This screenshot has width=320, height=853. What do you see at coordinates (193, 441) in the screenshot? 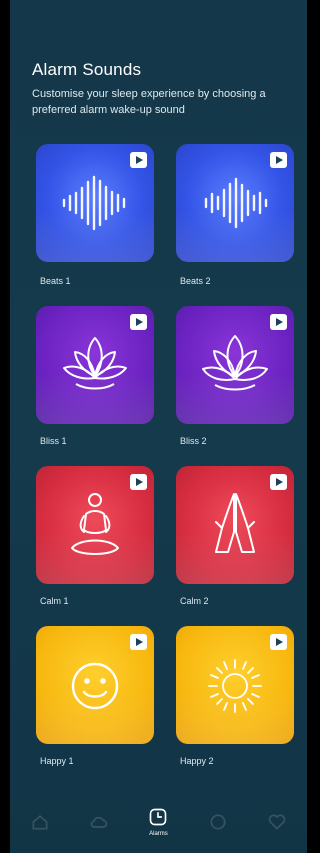
I see `sound-label: Bliss 2` at bounding box center [193, 441].